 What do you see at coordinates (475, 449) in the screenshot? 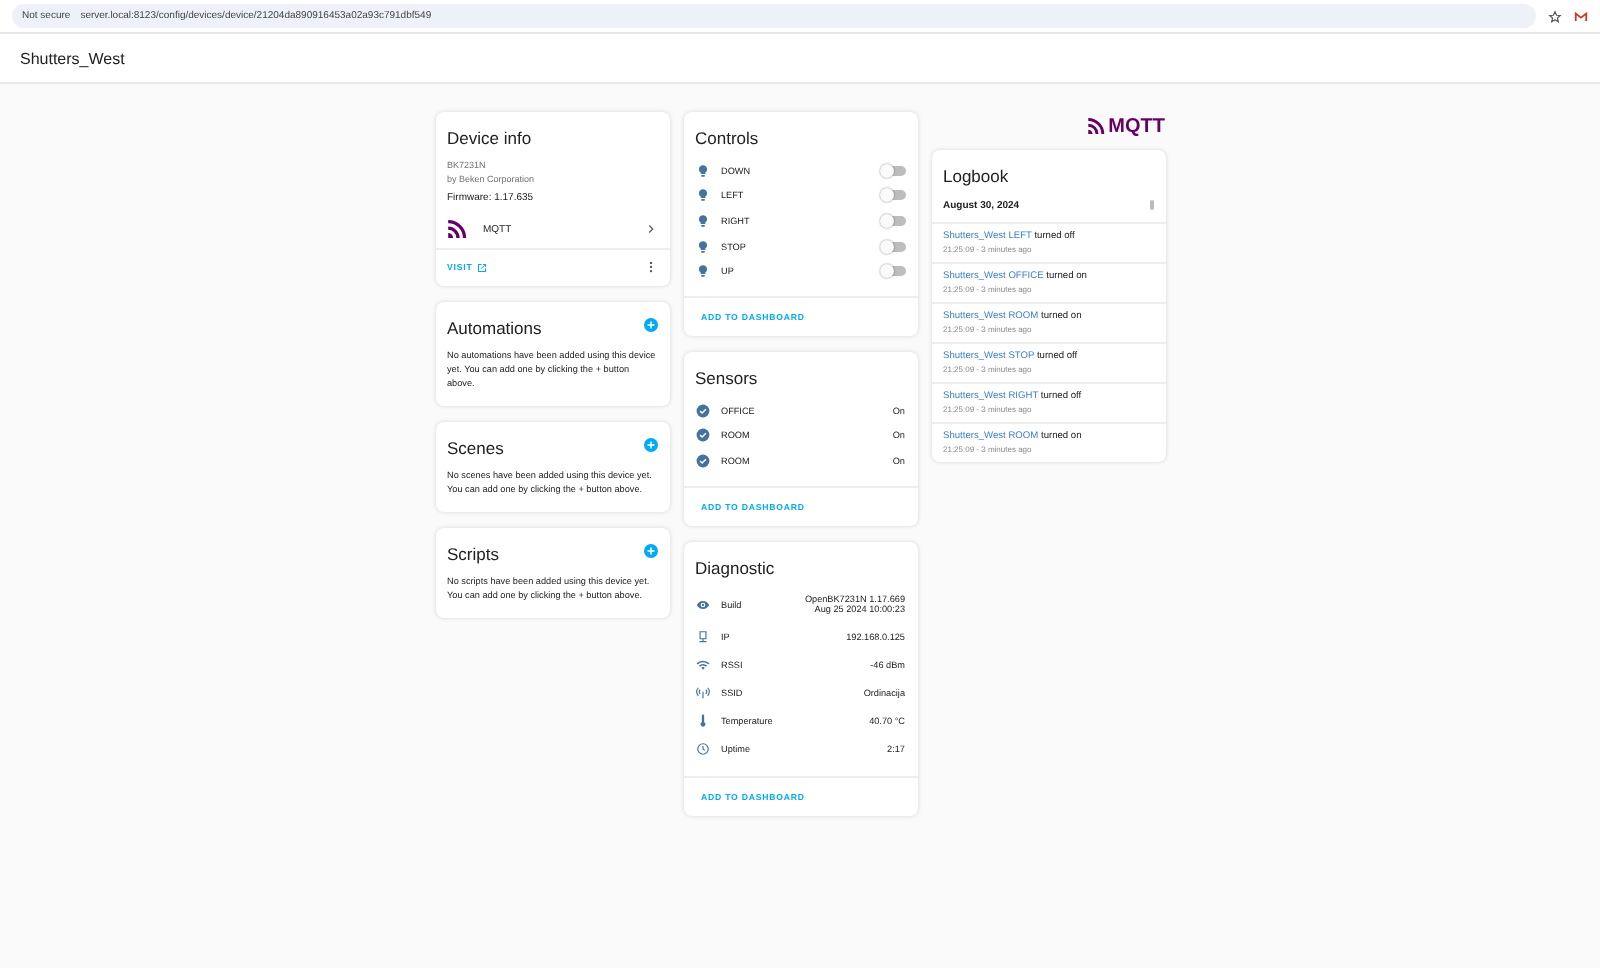
I see `card-title: Scenes` at bounding box center [475, 449].